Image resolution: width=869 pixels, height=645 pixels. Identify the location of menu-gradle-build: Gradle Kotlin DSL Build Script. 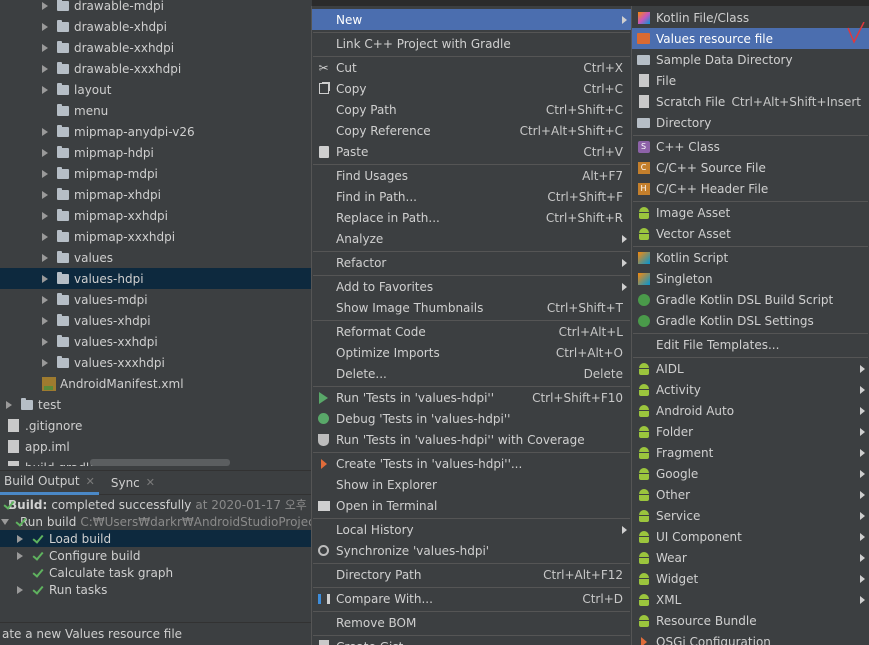
(750, 299).